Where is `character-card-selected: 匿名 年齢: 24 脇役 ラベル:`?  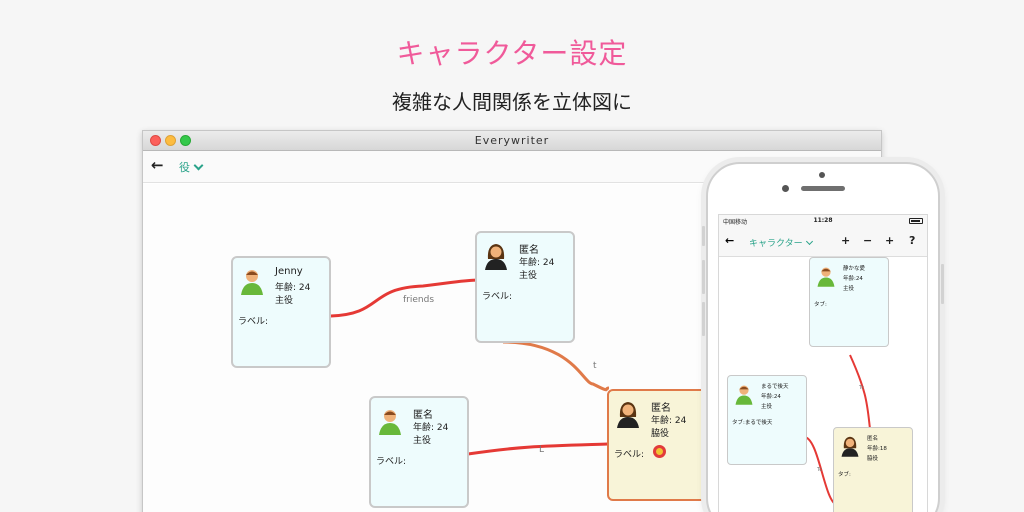 character-card-selected: 匿名 年齢: 24 脇役 ラベル: is located at coordinates (657, 445).